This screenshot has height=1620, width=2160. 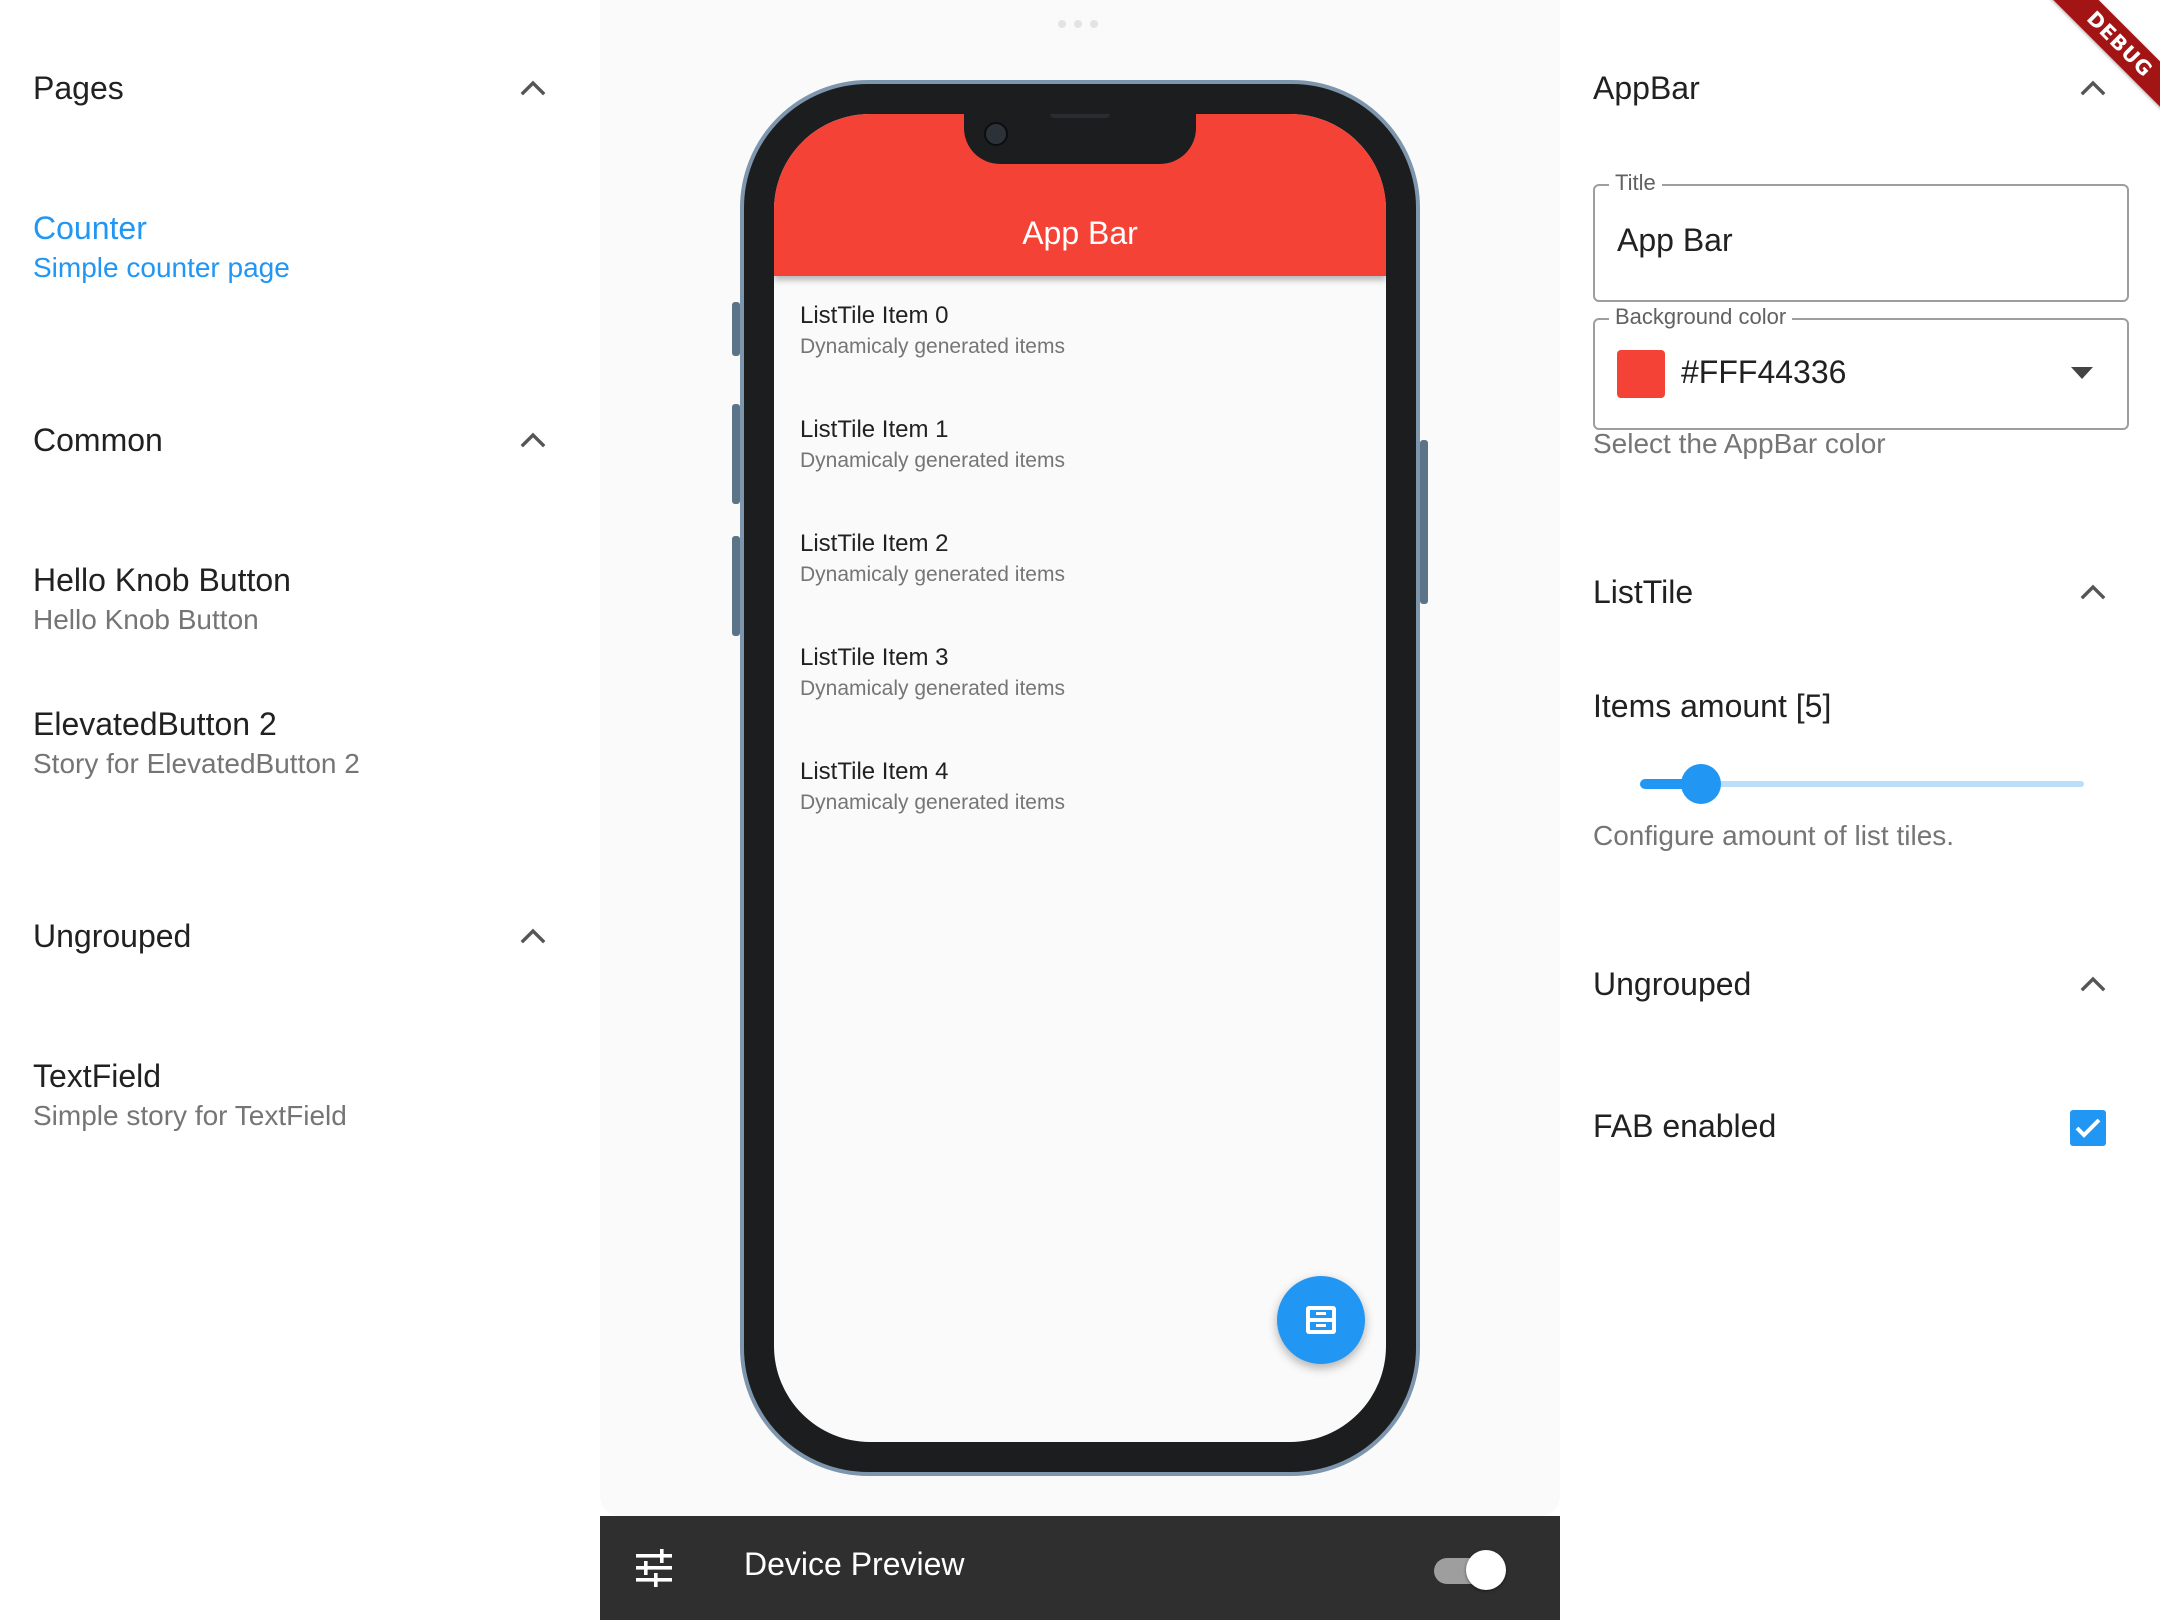 I want to click on background-color-dropdown: Background color #FFF44336, so click(x=1861, y=367).